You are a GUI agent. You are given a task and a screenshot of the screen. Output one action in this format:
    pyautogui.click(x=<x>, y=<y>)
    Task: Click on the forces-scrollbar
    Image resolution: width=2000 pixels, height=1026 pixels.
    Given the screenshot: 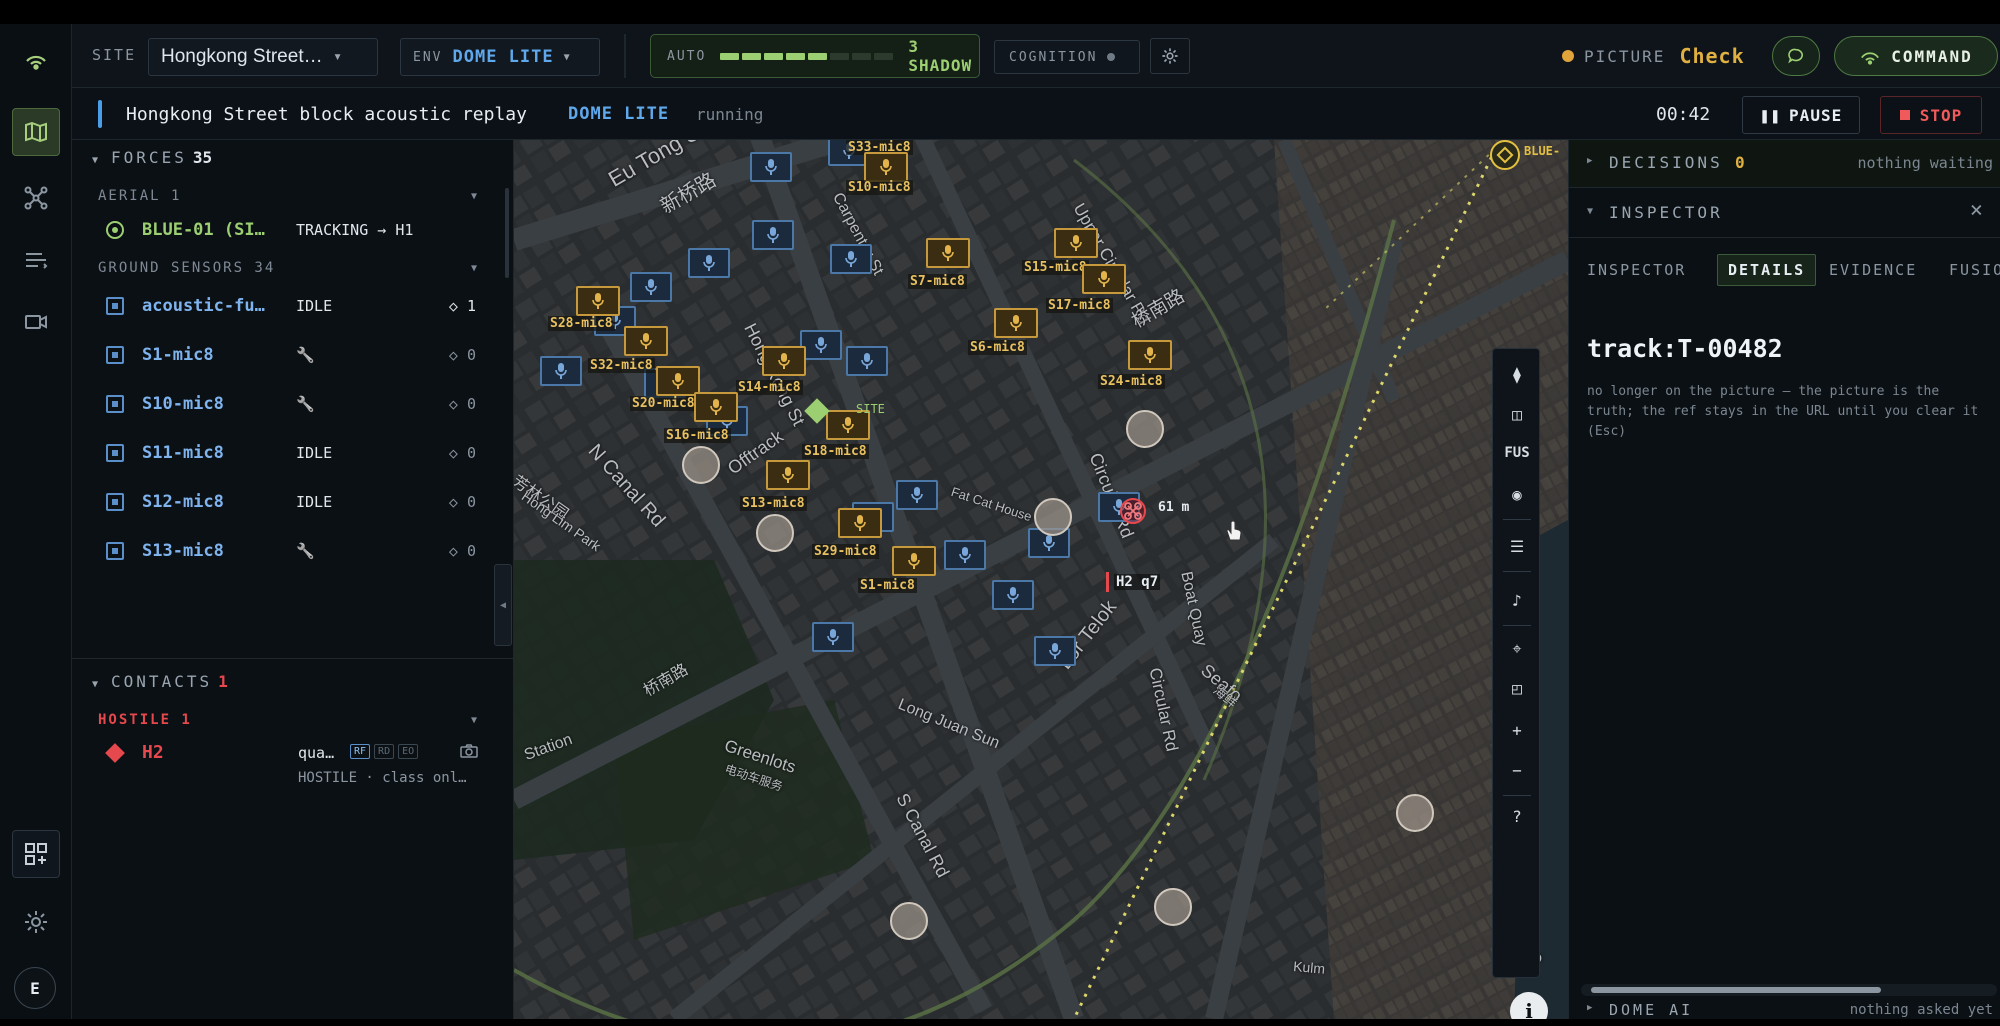 What is the action you would take?
    pyautogui.click(x=507, y=233)
    